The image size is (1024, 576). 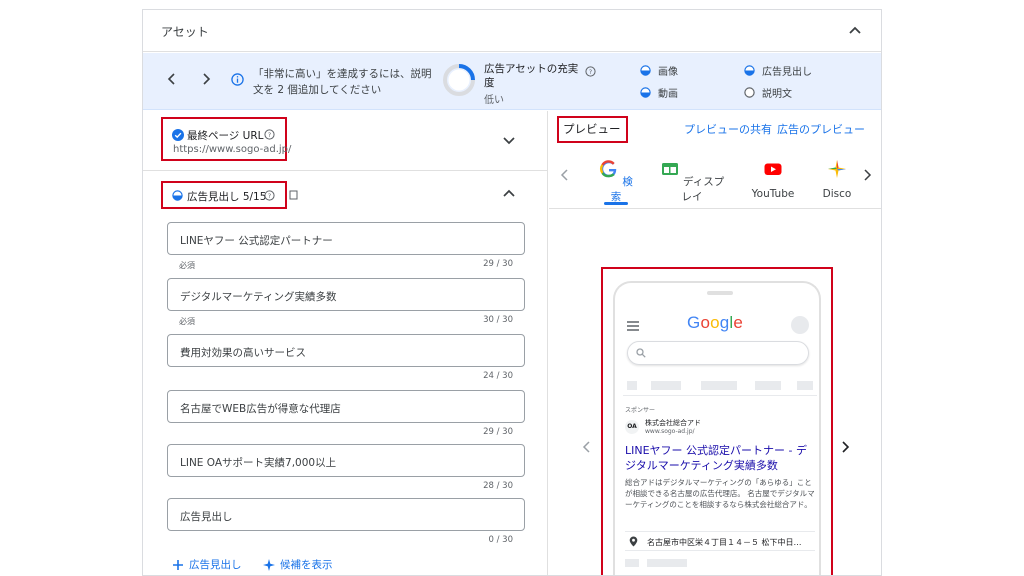 I want to click on required-label: 必須, so click(x=187, y=321).